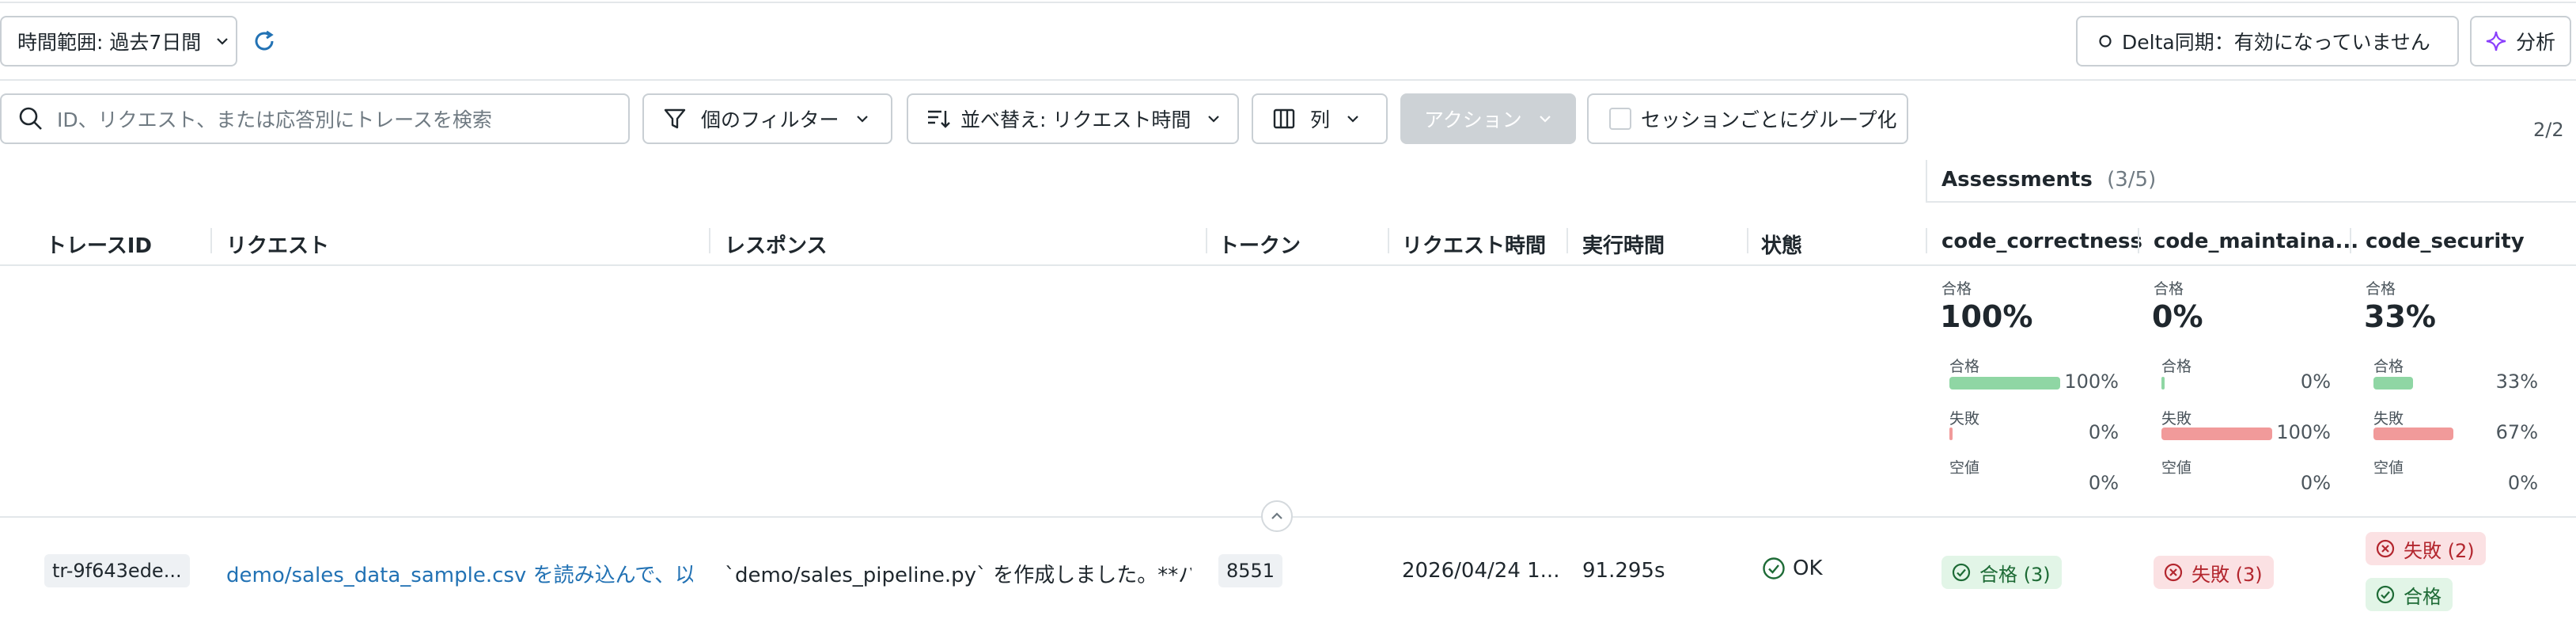  Describe the element at coordinates (2439, 550) in the screenshot. I see `badge-label: 失敗 (2)` at that location.